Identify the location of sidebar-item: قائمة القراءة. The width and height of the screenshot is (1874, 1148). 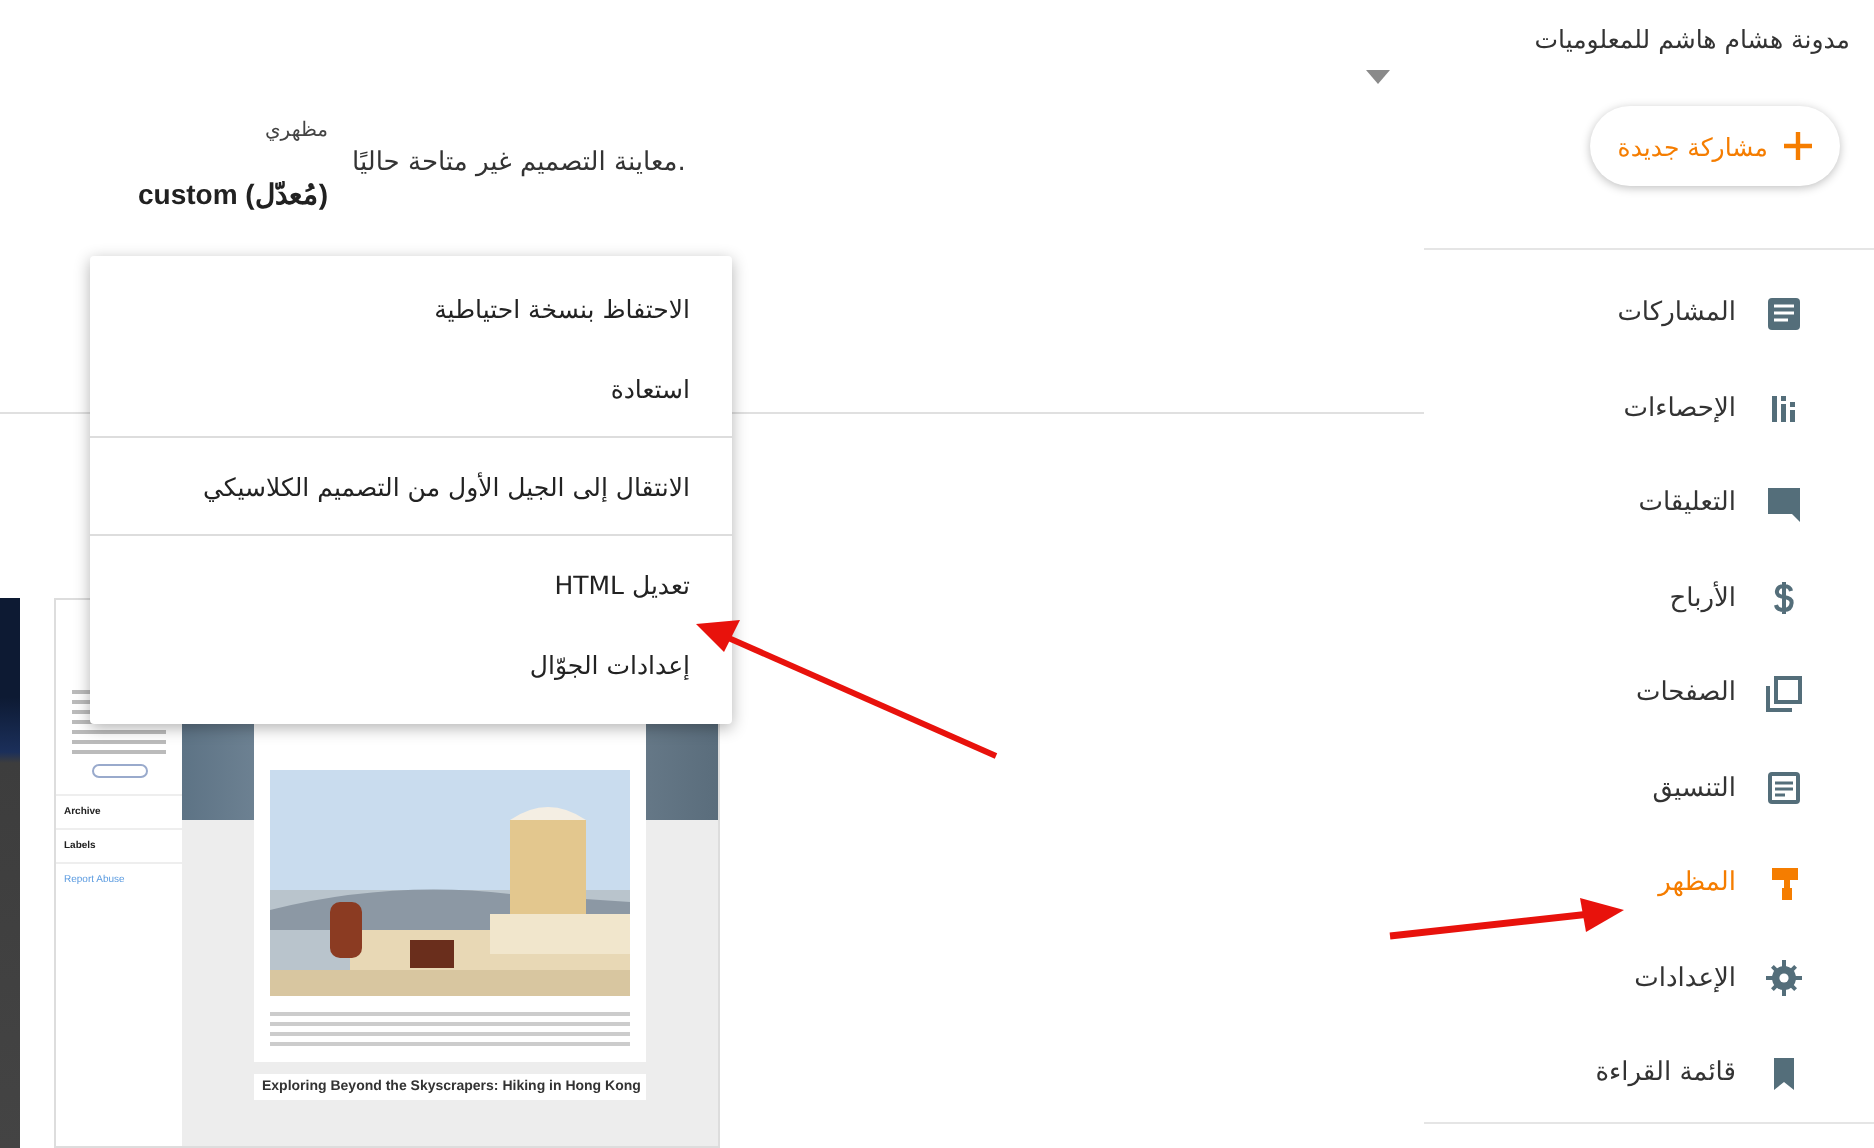
(1649, 1073).